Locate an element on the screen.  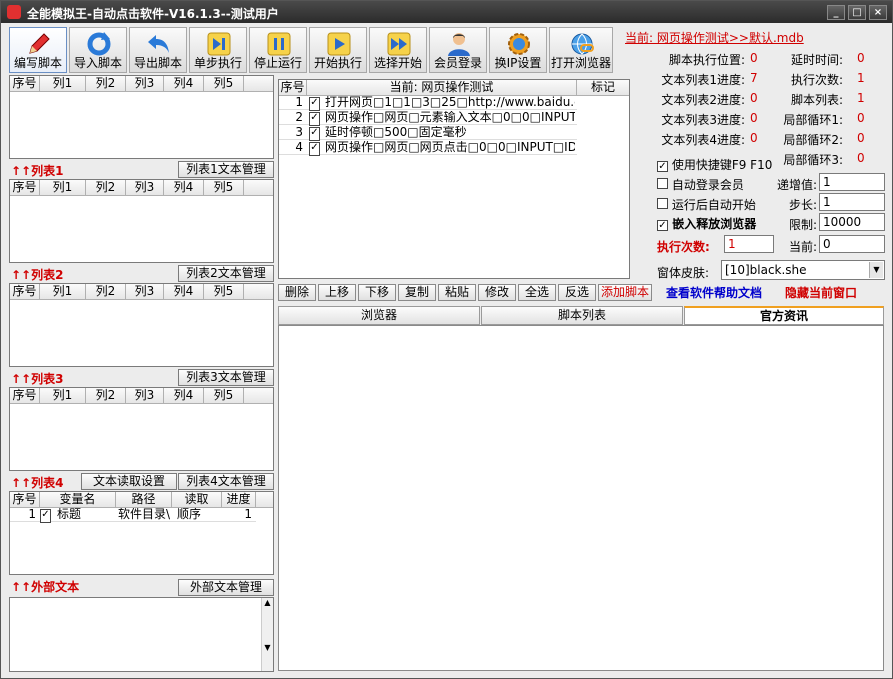
text-read-settings-button: 文本读取设置 is located at coordinates (129, 481).